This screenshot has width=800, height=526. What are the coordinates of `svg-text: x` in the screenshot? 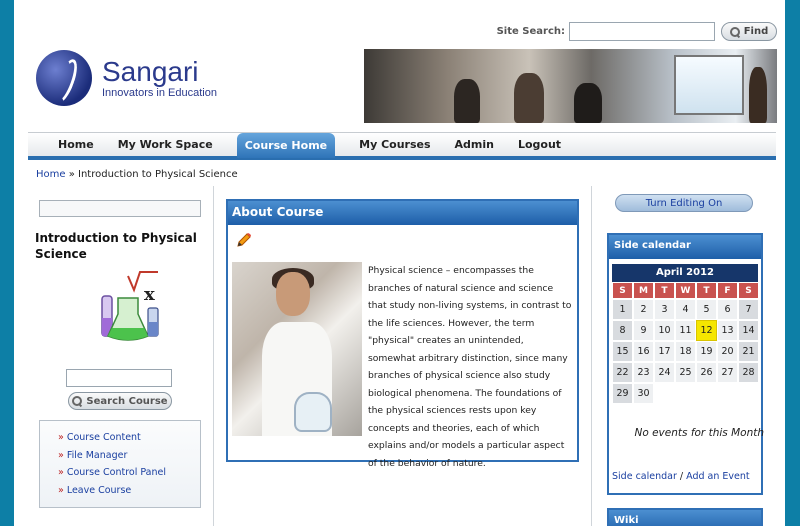 It's located at (149, 294).